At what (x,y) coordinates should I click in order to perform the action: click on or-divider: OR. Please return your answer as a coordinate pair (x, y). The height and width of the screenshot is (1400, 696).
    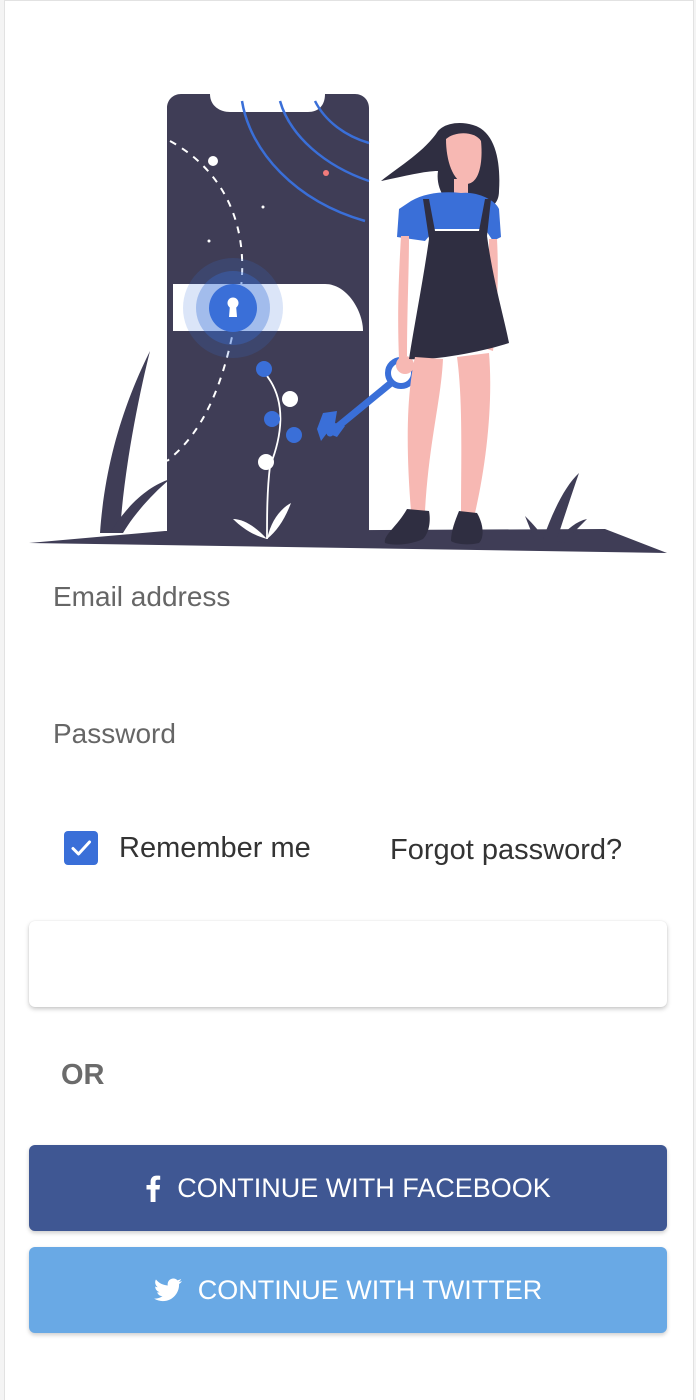
    Looking at the image, I should click on (83, 1075).